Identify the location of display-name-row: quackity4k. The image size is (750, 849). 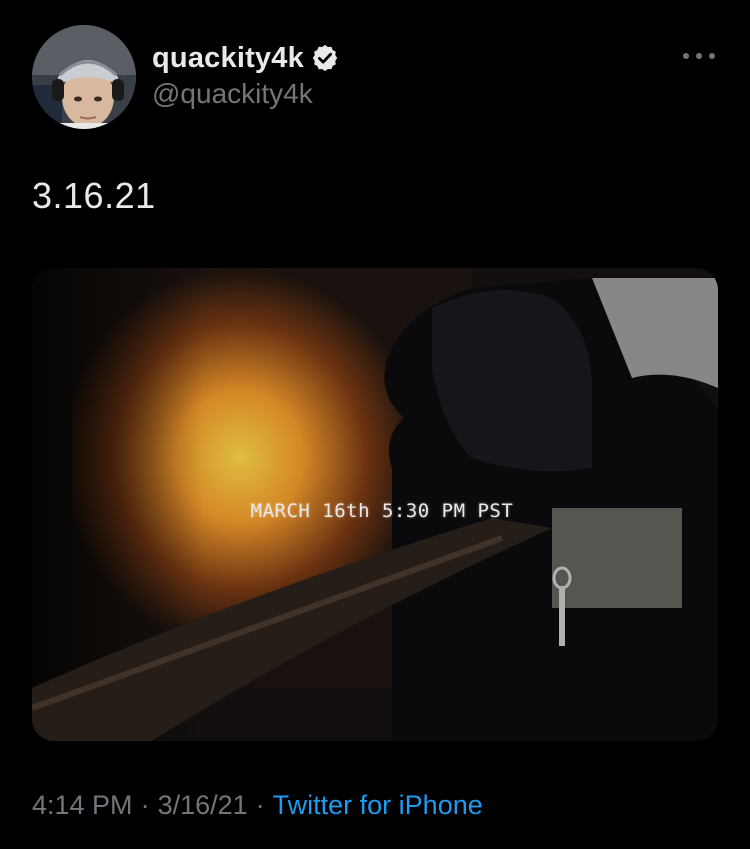
(246, 58).